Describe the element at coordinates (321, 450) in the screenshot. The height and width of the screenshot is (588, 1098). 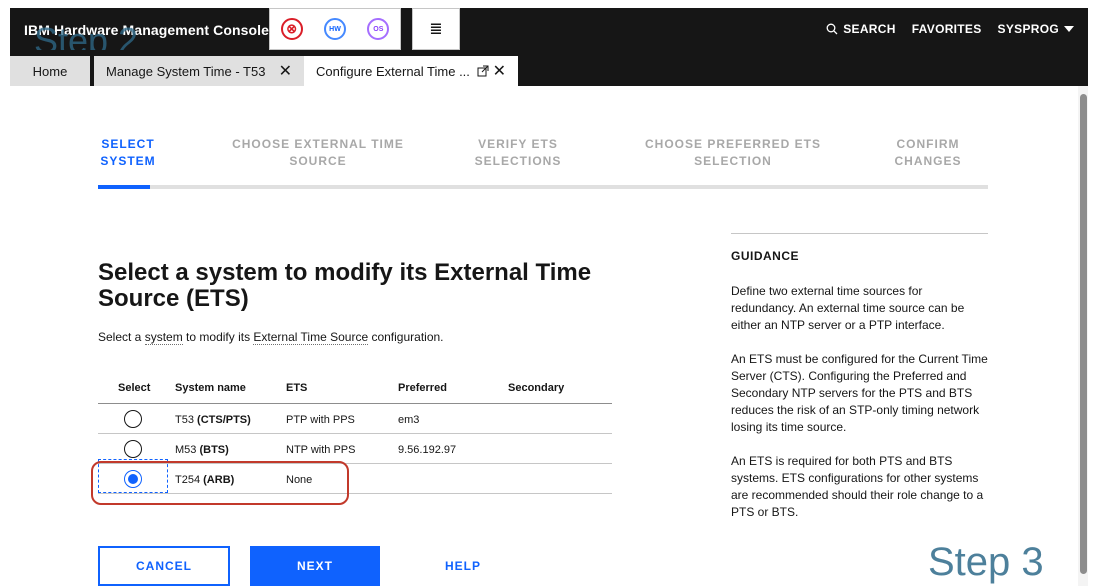
I see `ets-cell: NTP with PPS` at that location.